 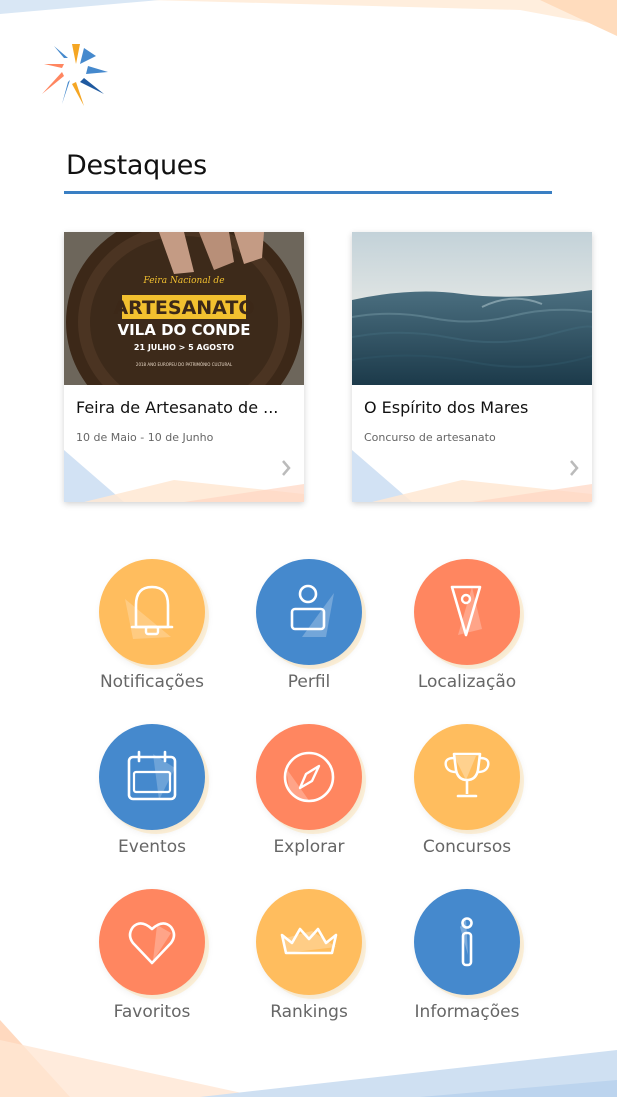 I want to click on menu-informacoes: Informações, so click(x=467, y=964).